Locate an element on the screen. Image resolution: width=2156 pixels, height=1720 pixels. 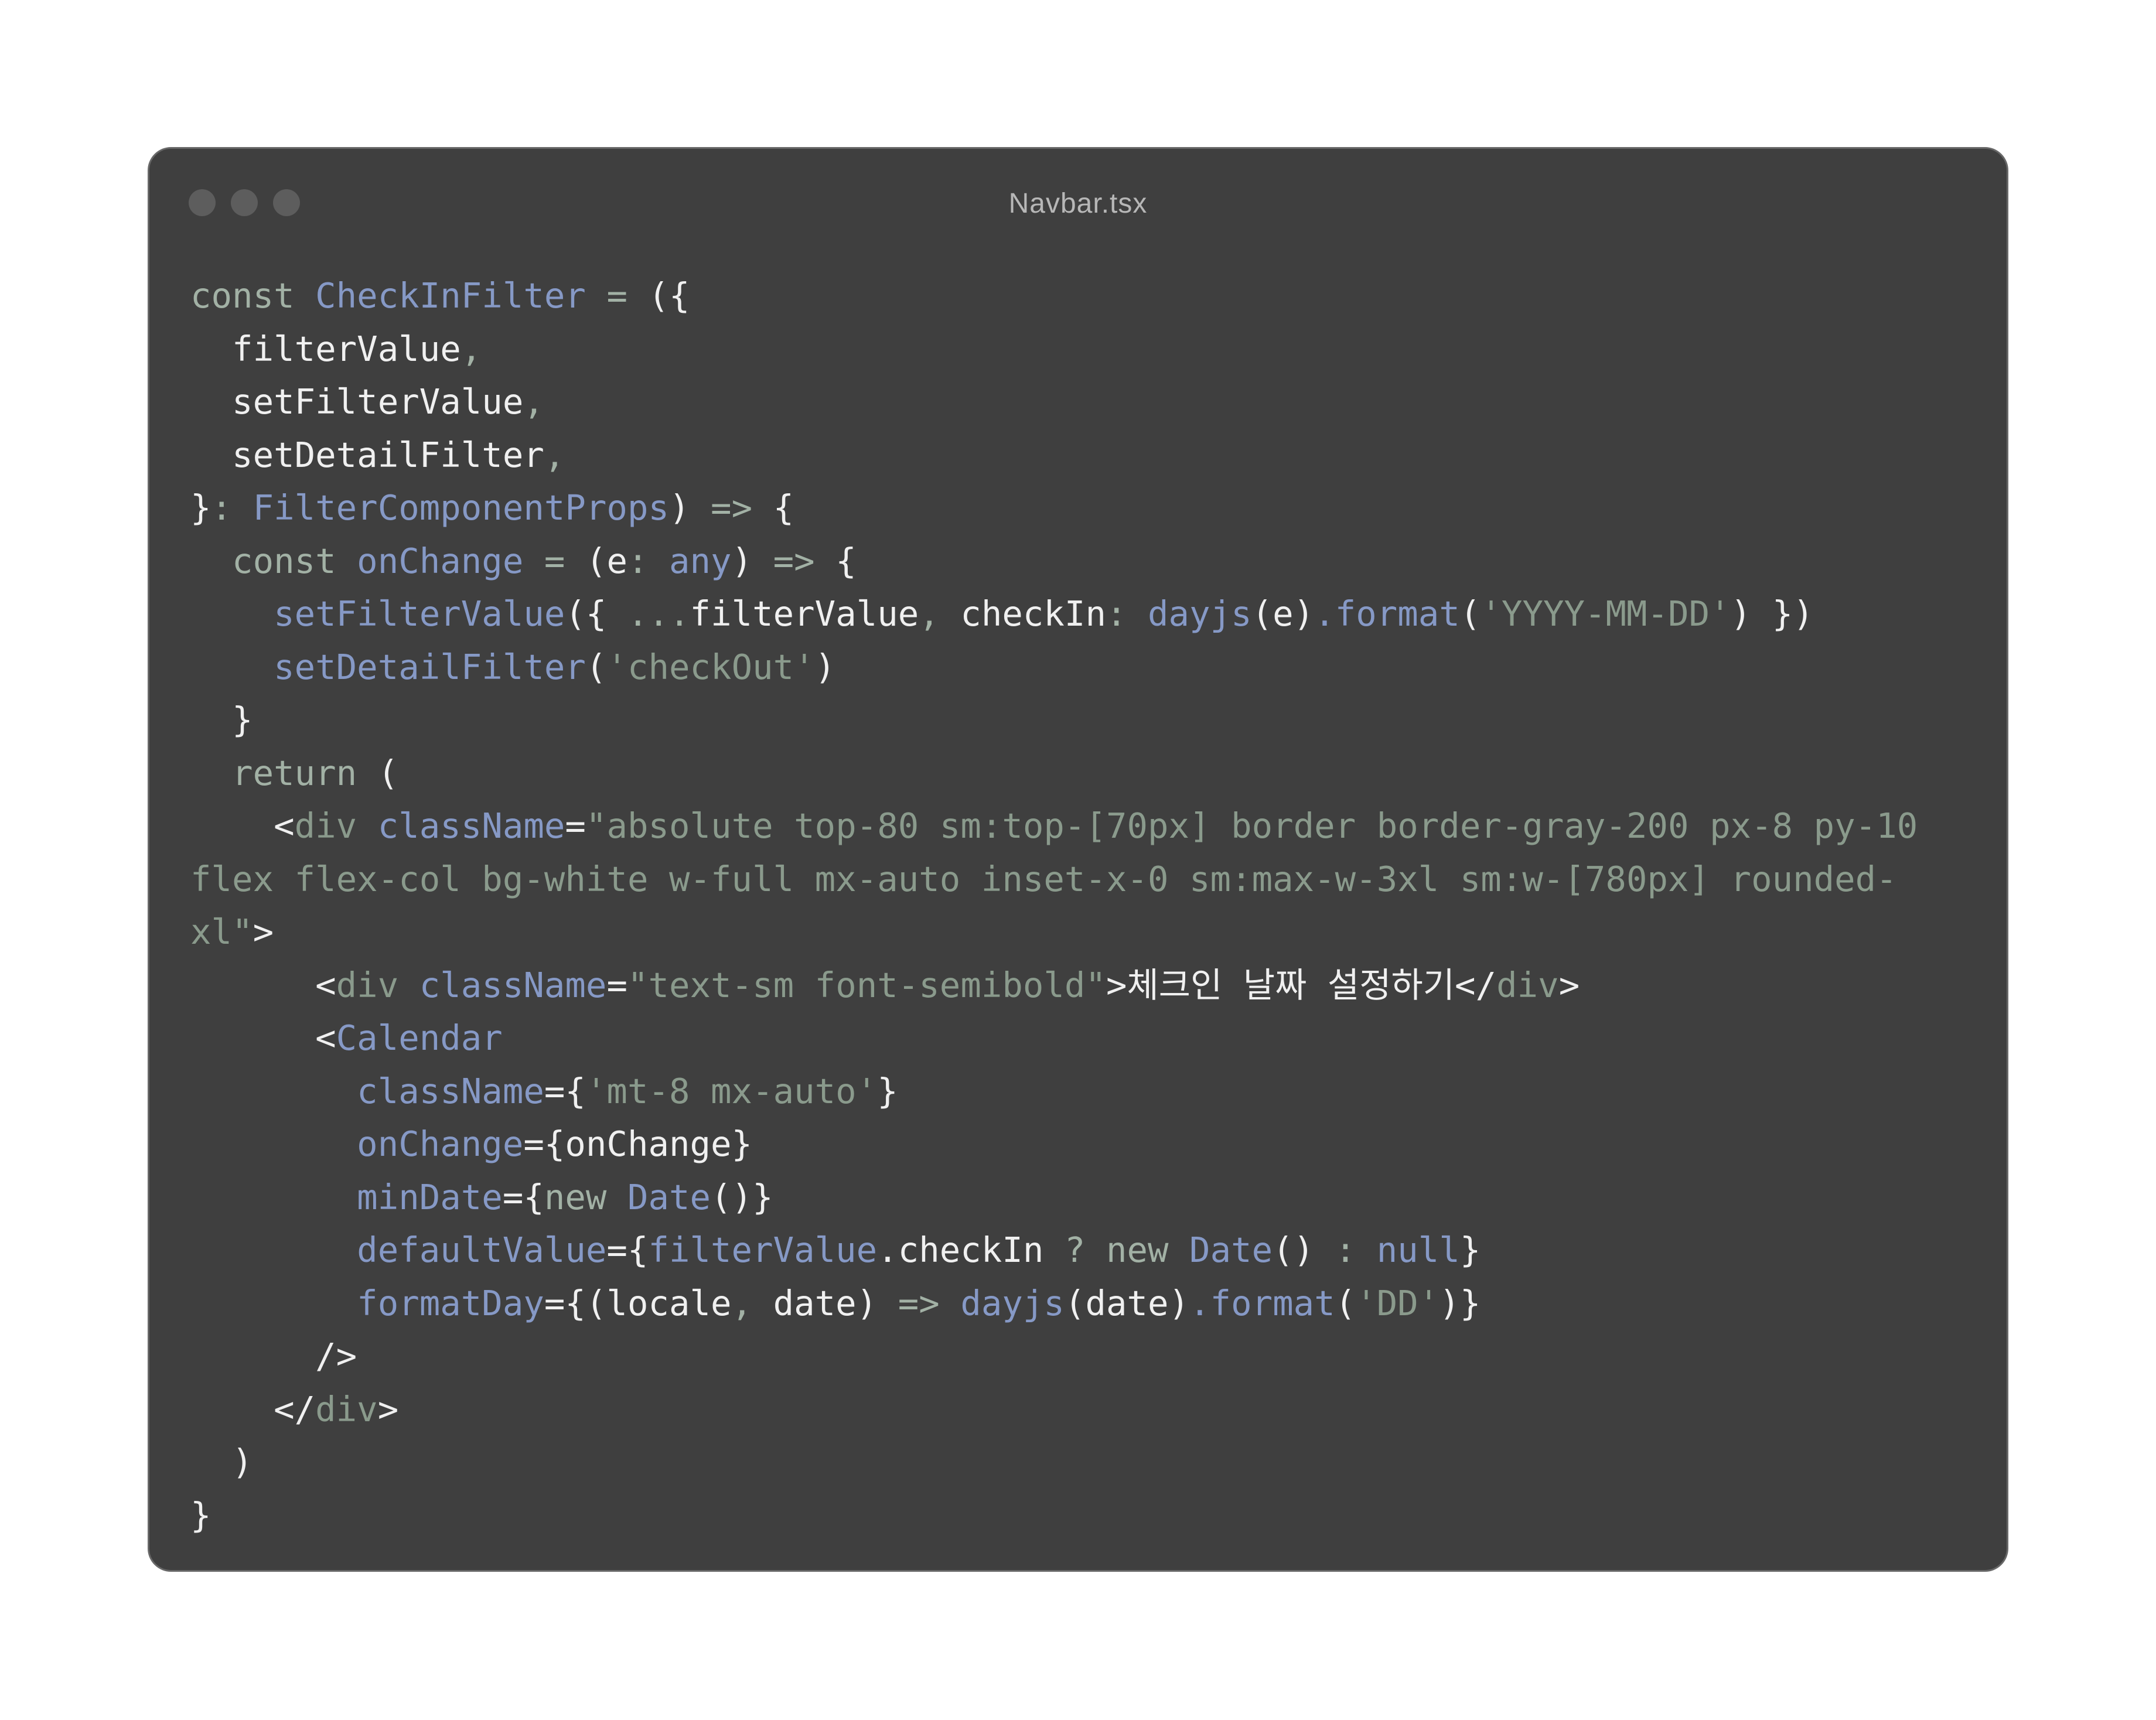
title-bar: Navbar.tsx is located at coordinates (1078, 204).